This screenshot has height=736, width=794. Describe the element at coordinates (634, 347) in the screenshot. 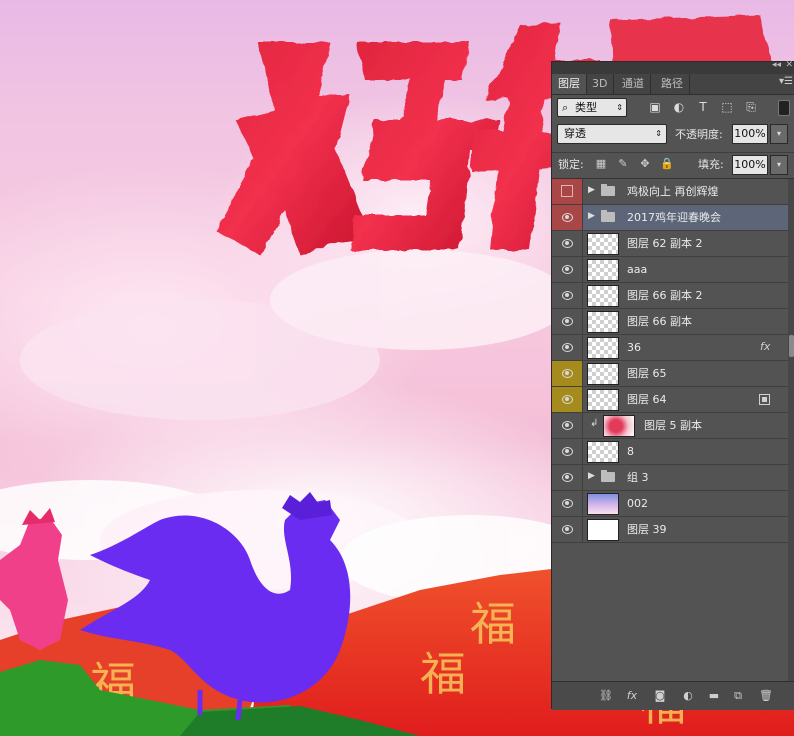

I see `layer-name: 36` at that location.